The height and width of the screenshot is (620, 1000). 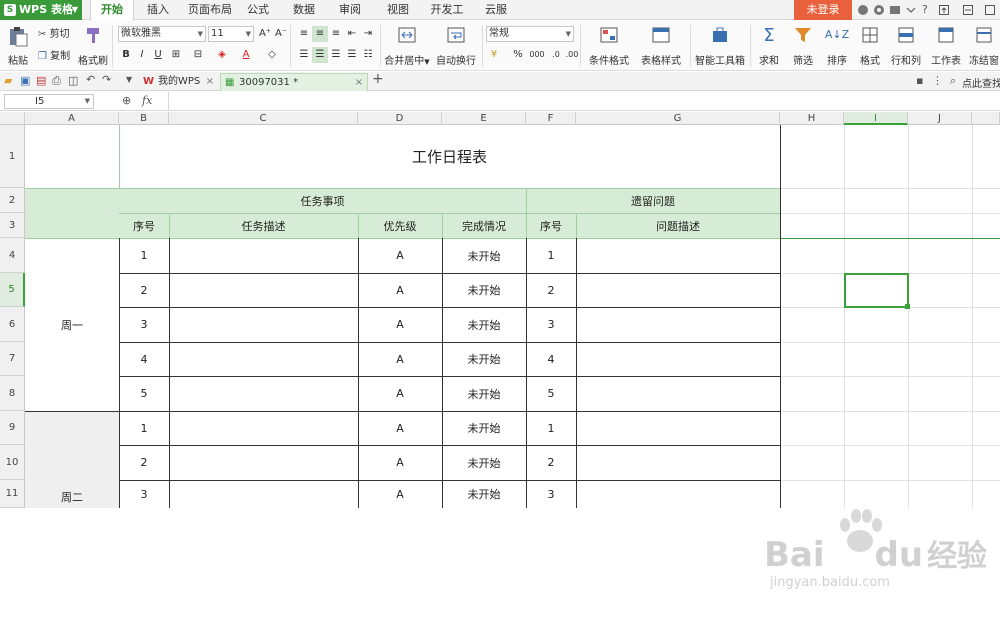 What do you see at coordinates (906, 46) in the screenshot?
I see `row-col-button: 行和列` at bounding box center [906, 46].